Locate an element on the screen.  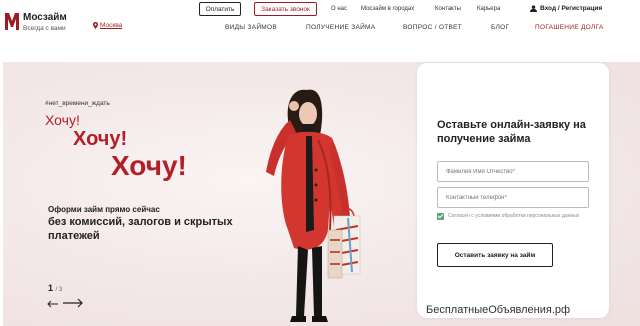
submit-application-button: Оставить заявку на займ is located at coordinates (495, 255).